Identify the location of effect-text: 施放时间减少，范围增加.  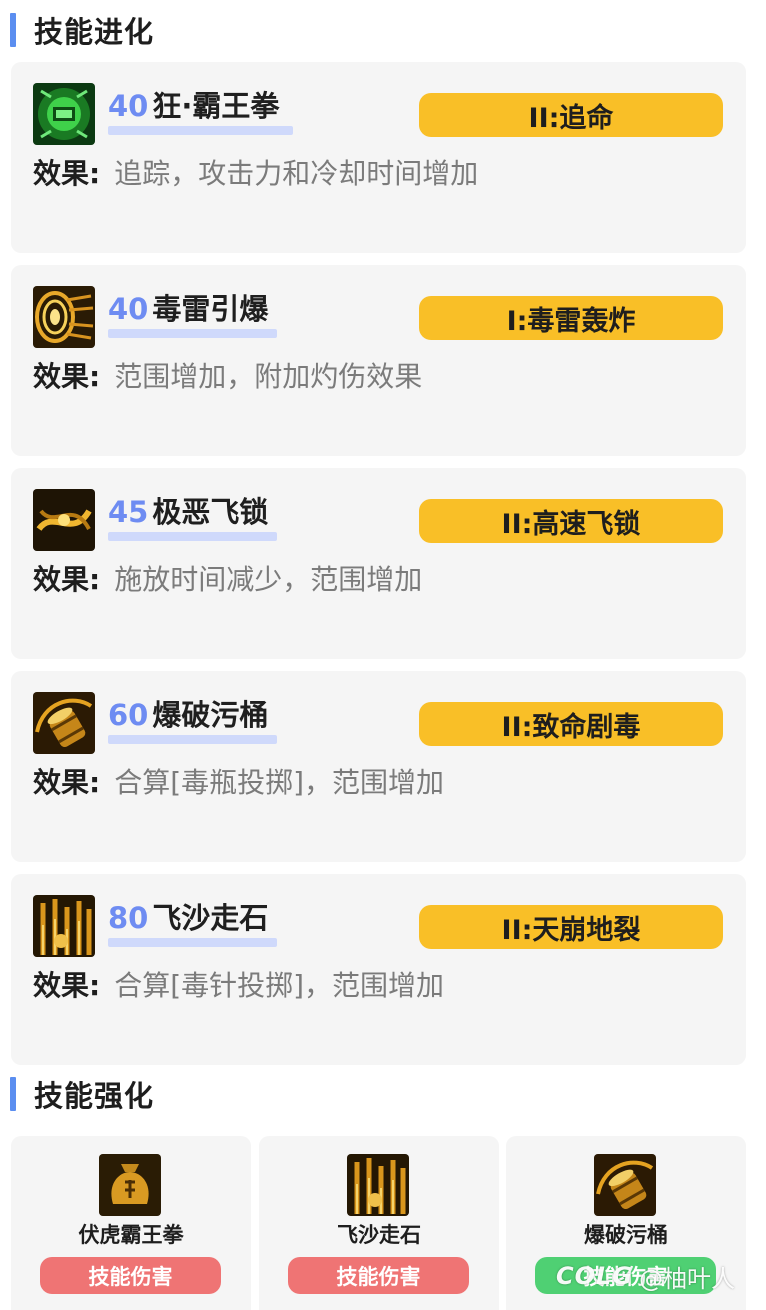
(268, 579).